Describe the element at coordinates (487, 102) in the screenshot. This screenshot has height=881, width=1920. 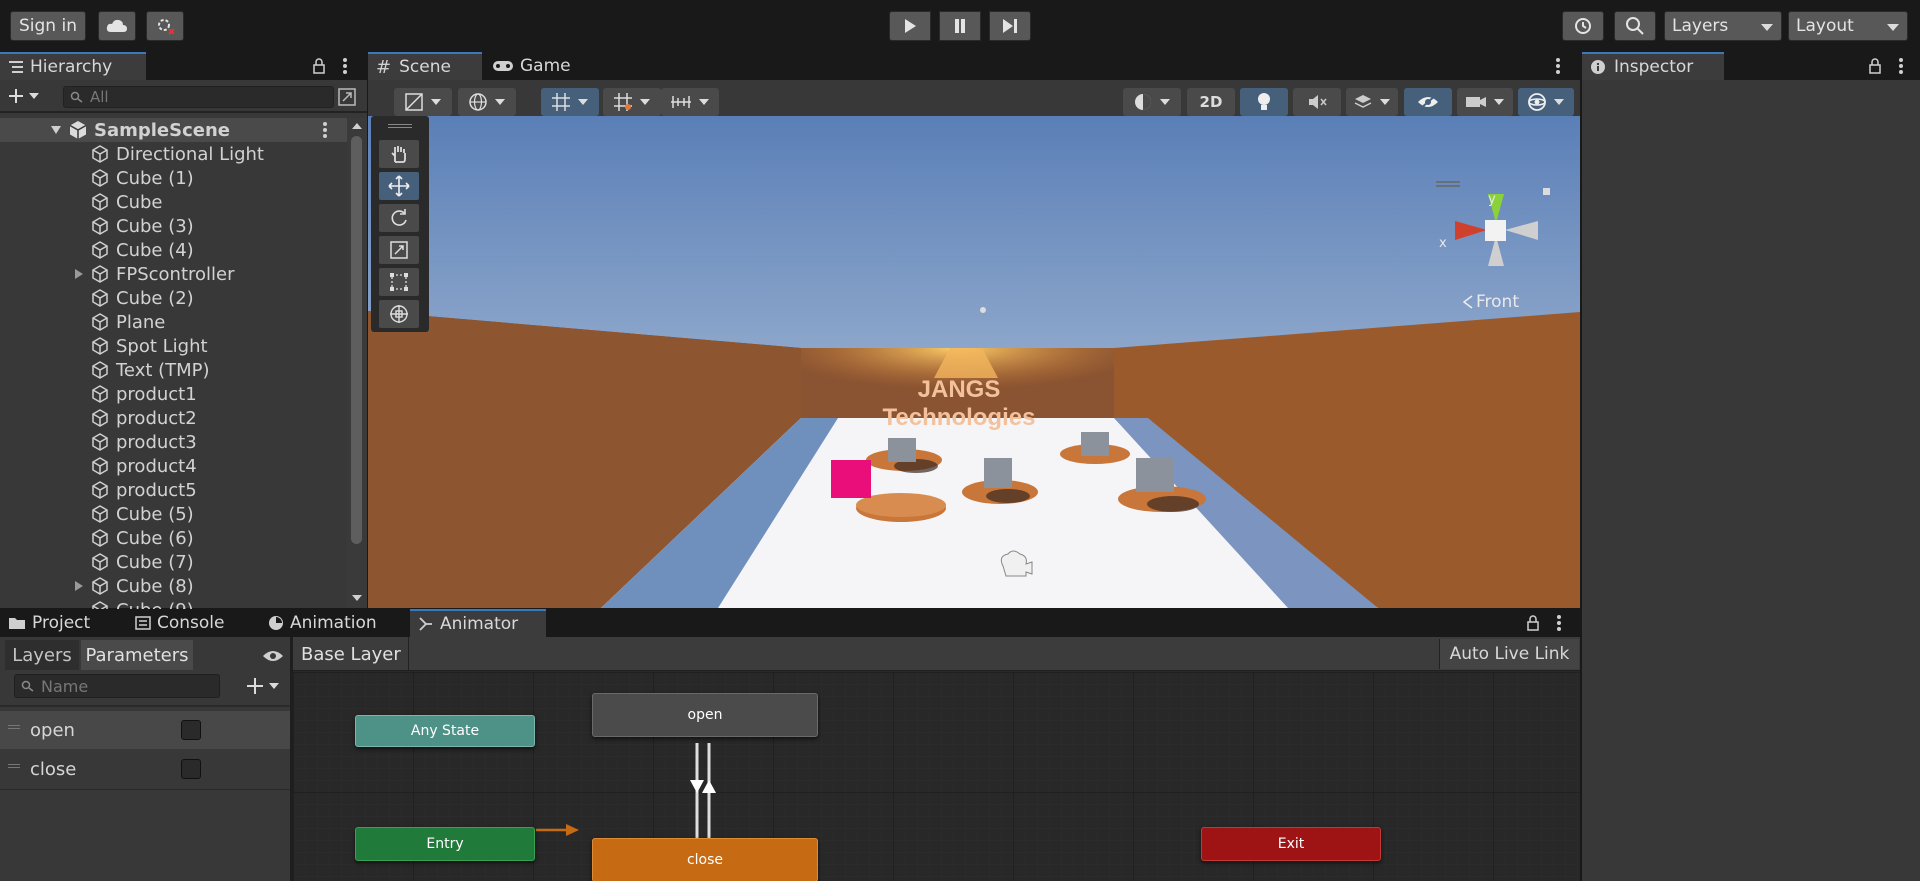
I see `global-toggle-dropdown` at that location.